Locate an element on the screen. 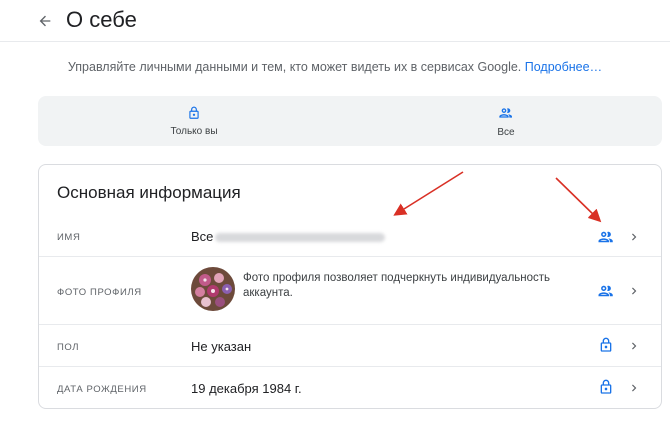 Image resolution: width=670 pixels, height=422 pixels. row-gender-value: Не указан is located at coordinates (221, 346).